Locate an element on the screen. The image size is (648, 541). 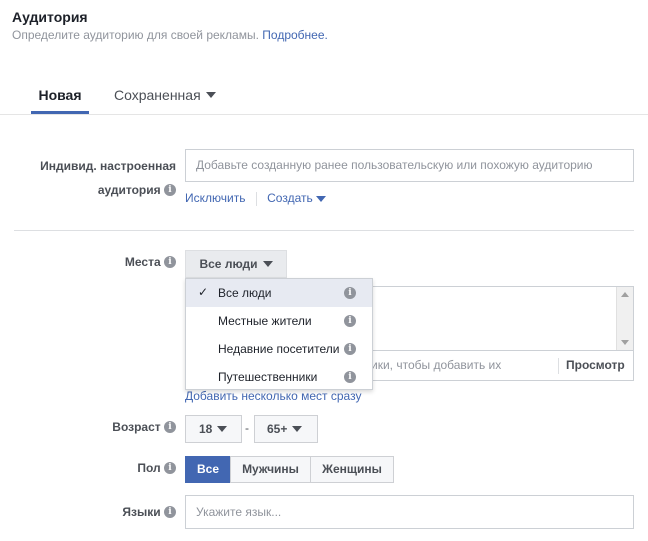
custom-audience-label-line1: Индивид. настроенная is located at coordinates (108, 166).